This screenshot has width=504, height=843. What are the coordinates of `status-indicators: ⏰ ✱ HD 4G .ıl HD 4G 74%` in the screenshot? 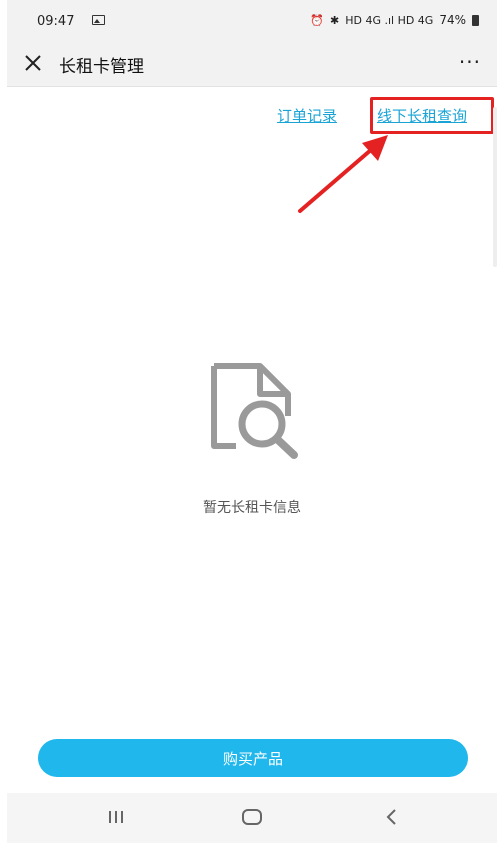 It's located at (394, 20).